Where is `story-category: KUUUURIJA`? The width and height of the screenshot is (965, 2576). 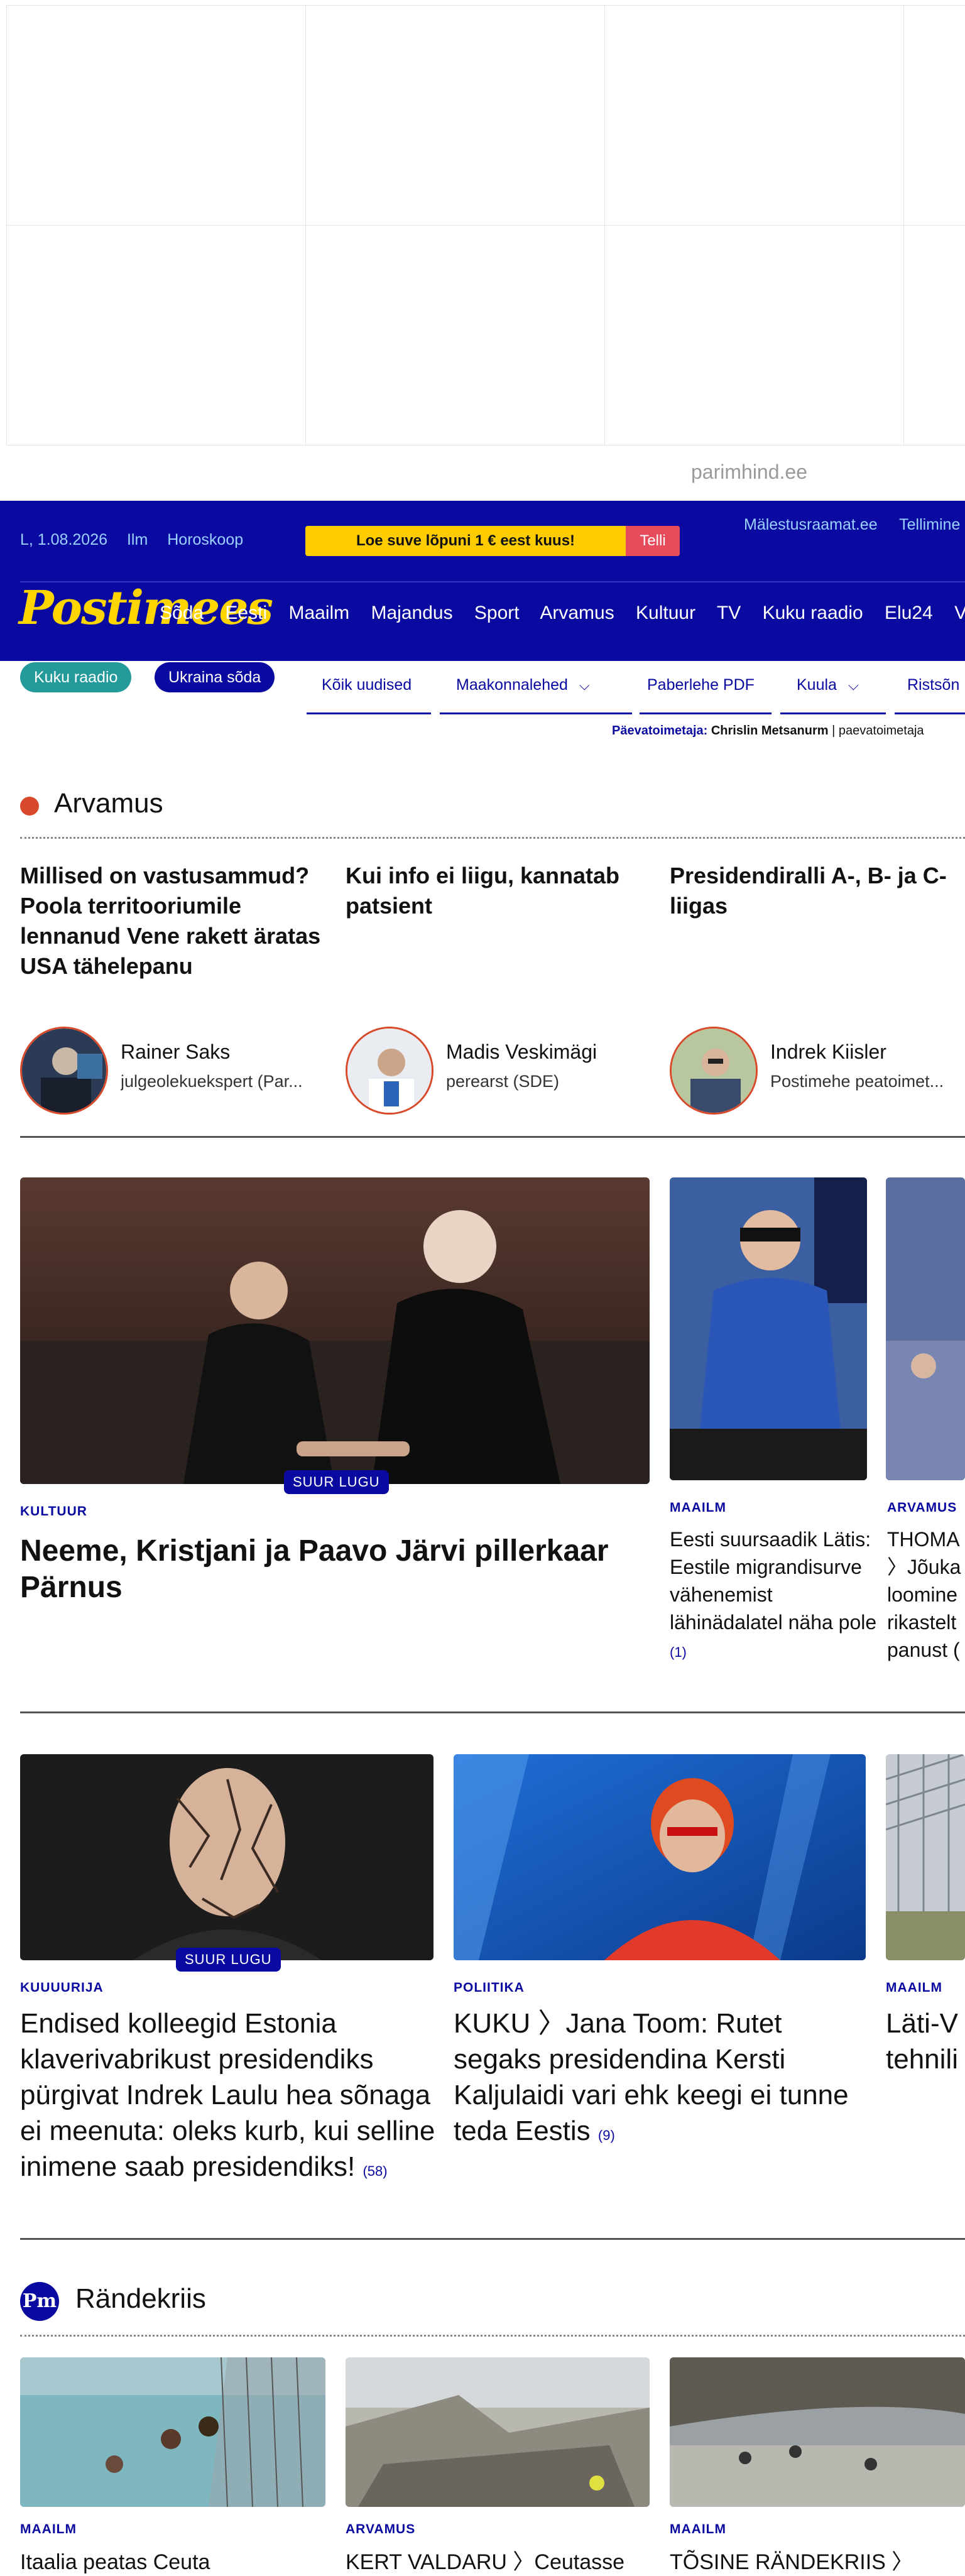
story-category: KUUUURIJA is located at coordinates (62, 1987).